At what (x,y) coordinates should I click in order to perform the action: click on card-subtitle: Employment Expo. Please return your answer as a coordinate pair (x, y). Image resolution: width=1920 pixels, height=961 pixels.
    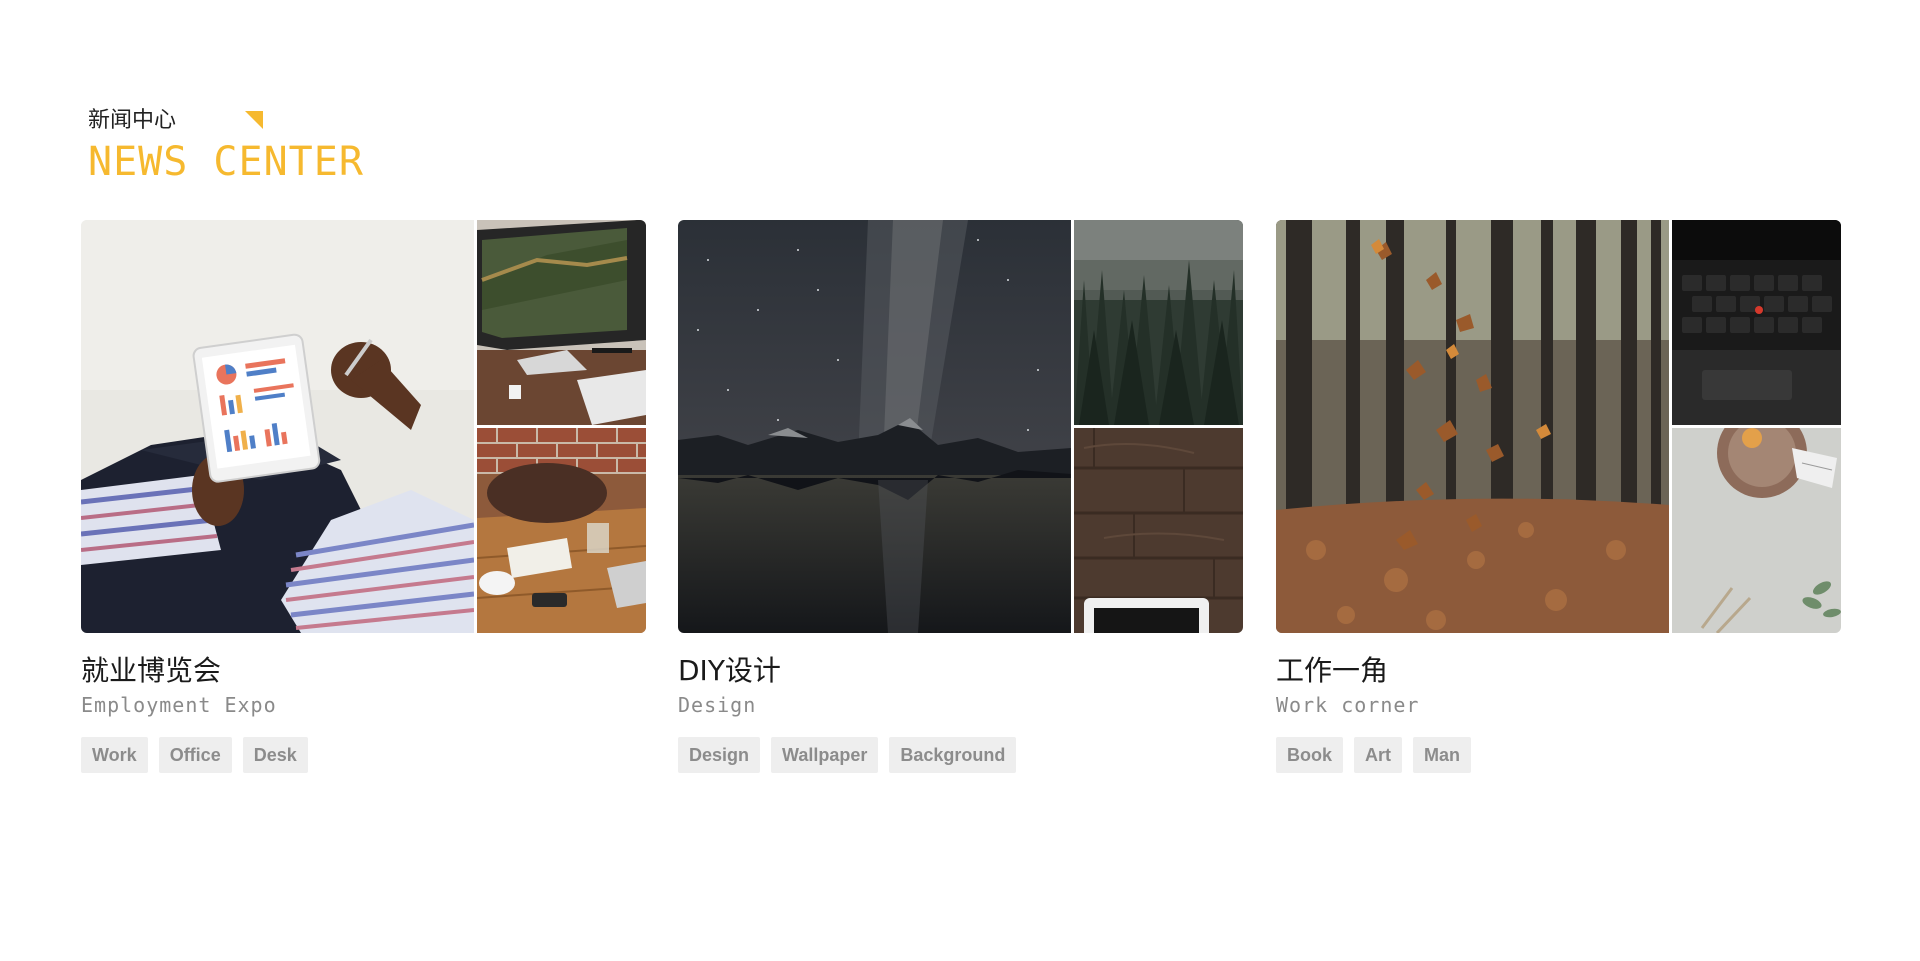
    Looking at the image, I should click on (179, 705).